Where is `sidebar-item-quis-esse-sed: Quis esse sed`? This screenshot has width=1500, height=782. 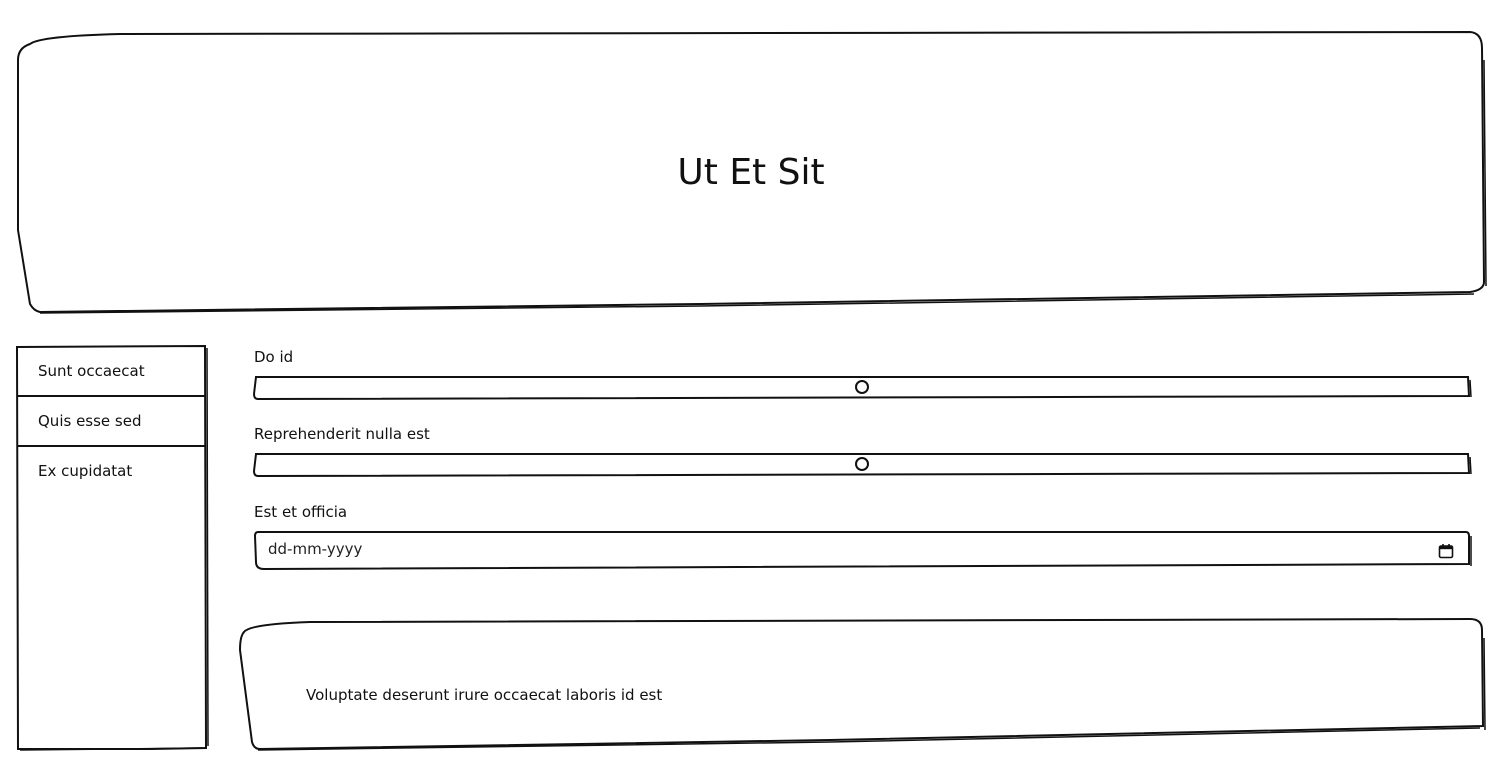
sidebar-item-quis-esse-sed: Quis esse sed is located at coordinates (112, 421).